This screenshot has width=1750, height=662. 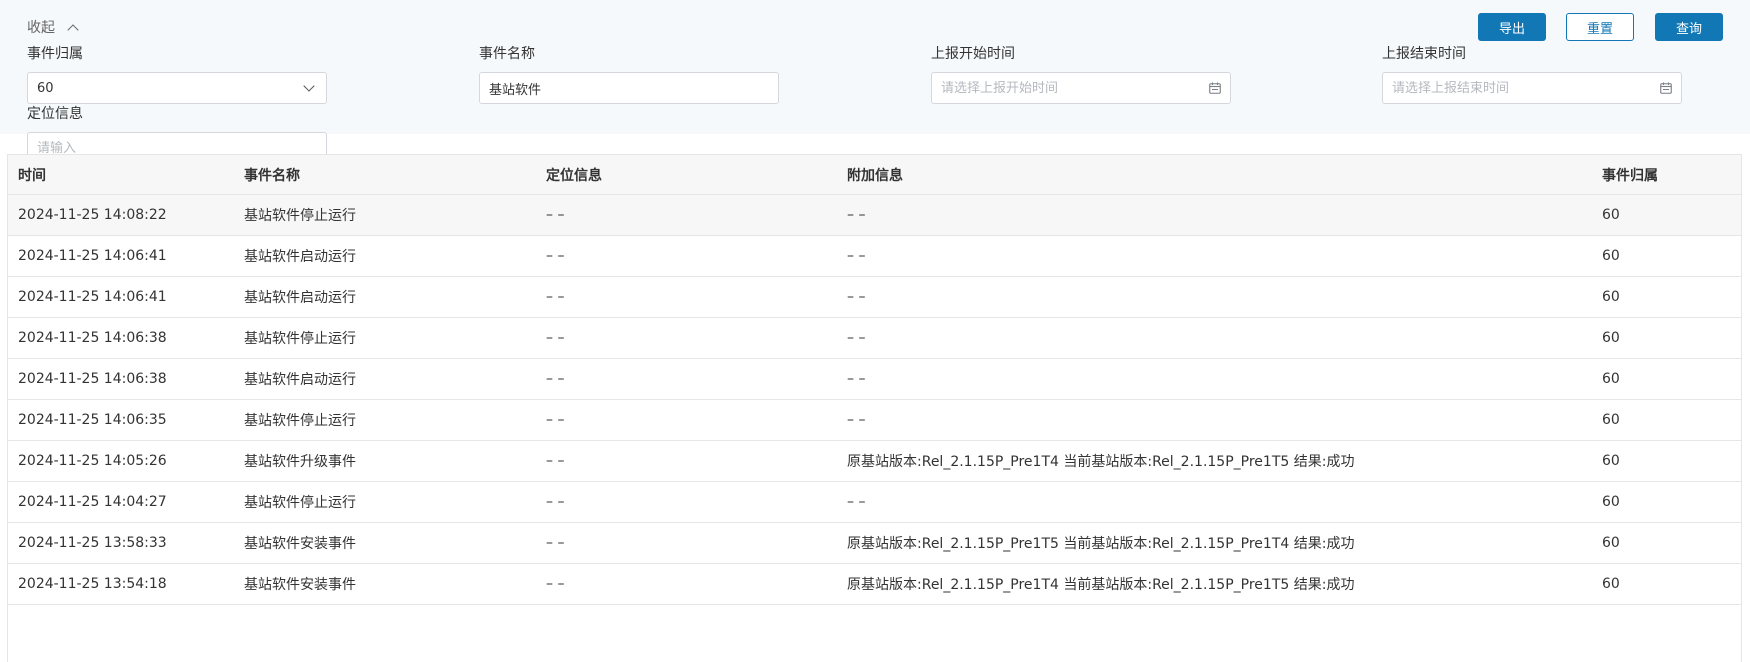 What do you see at coordinates (574, 174) in the screenshot?
I see `column-header-location: 定位信息` at bounding box center [574, 174].